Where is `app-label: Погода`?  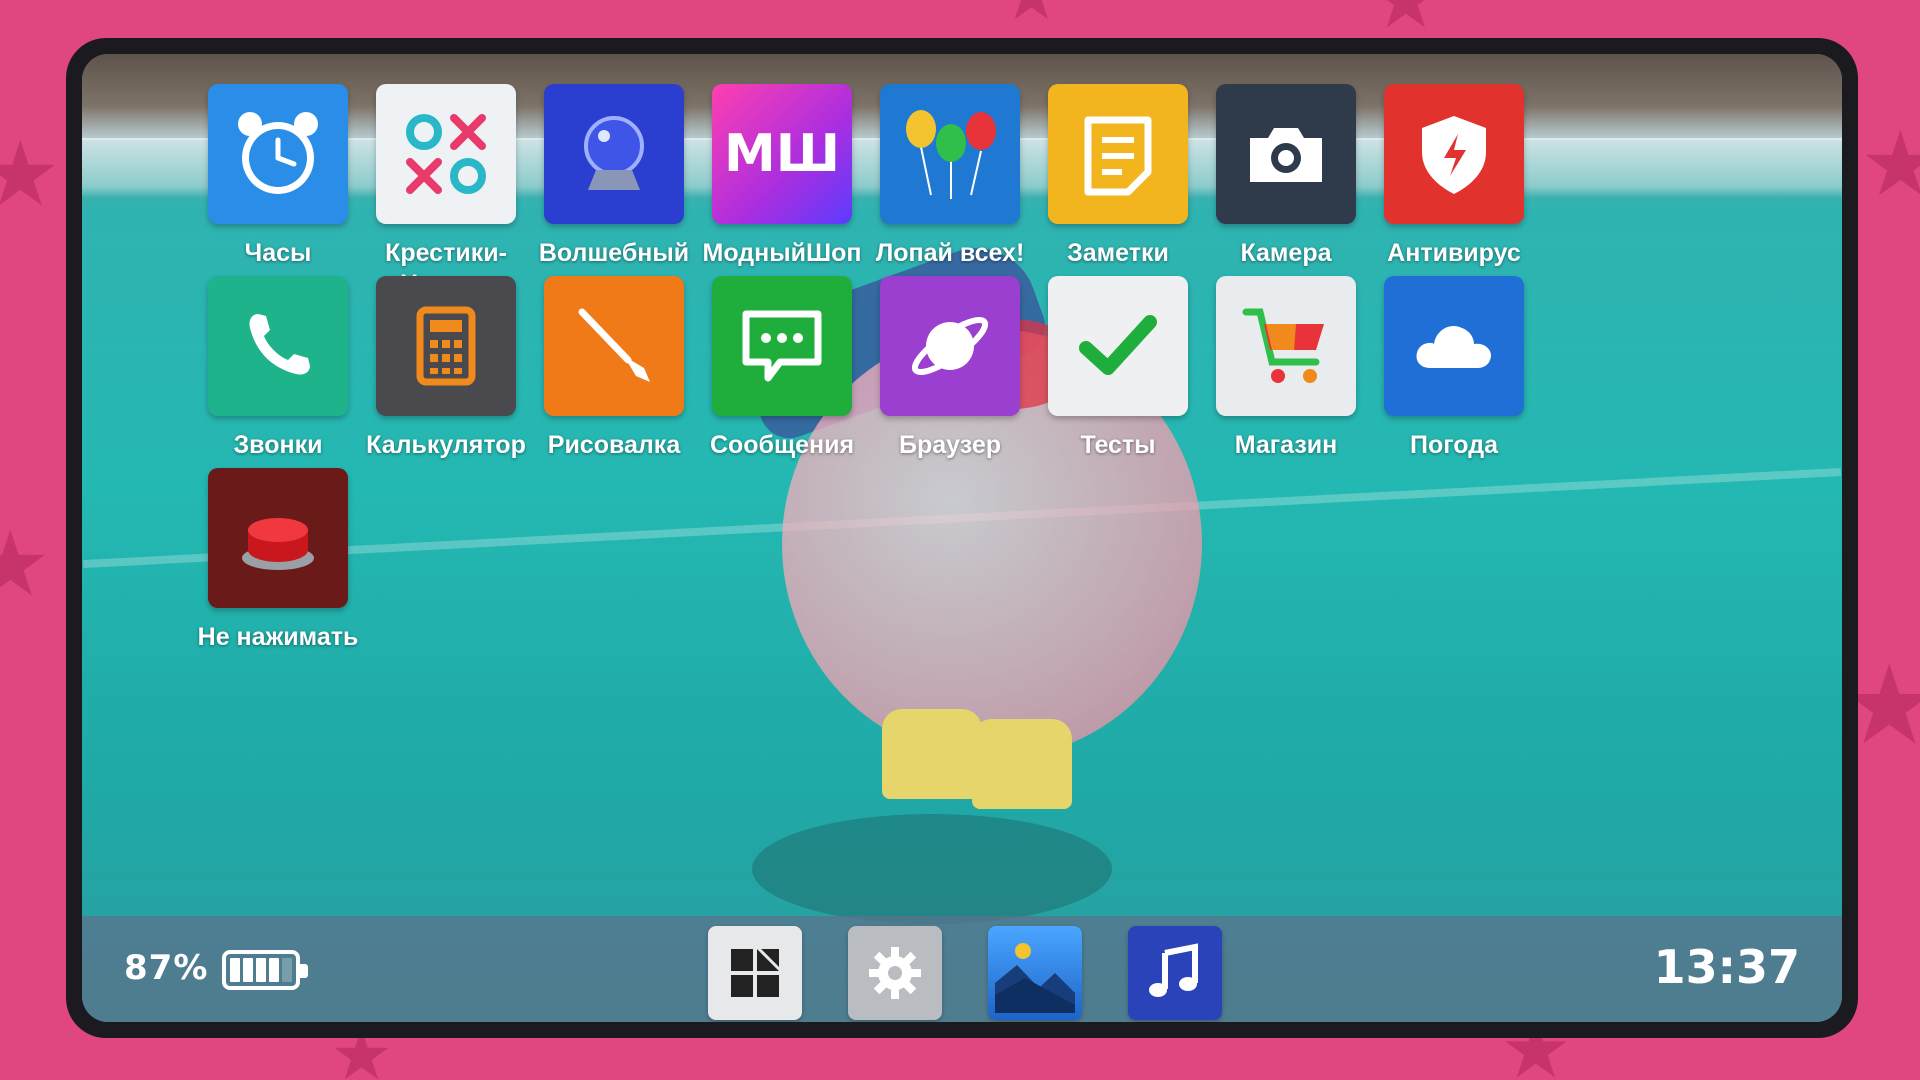 app-label: Погода is located at coordinates (1454, 445).